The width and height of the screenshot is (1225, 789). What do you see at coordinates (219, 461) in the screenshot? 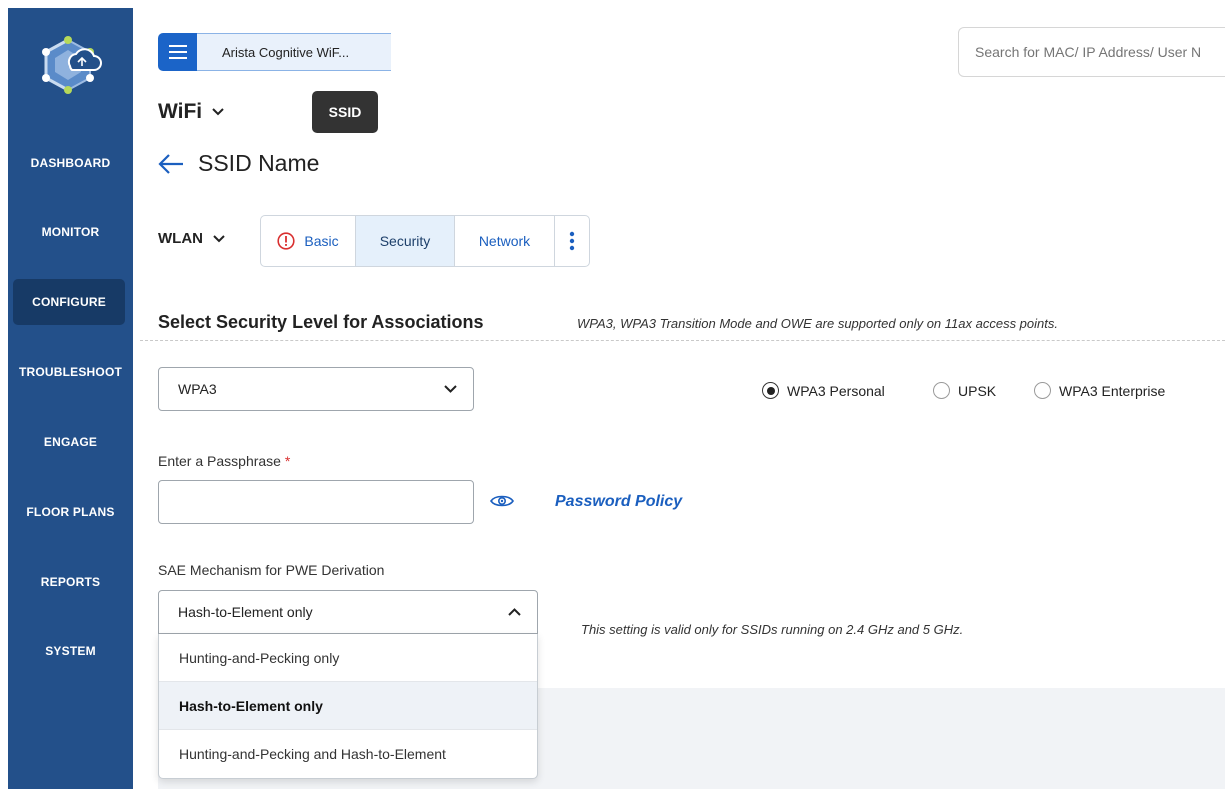
I see `passphrase-label-text: Enter a Passphrase` at bounding box center [219, 461].